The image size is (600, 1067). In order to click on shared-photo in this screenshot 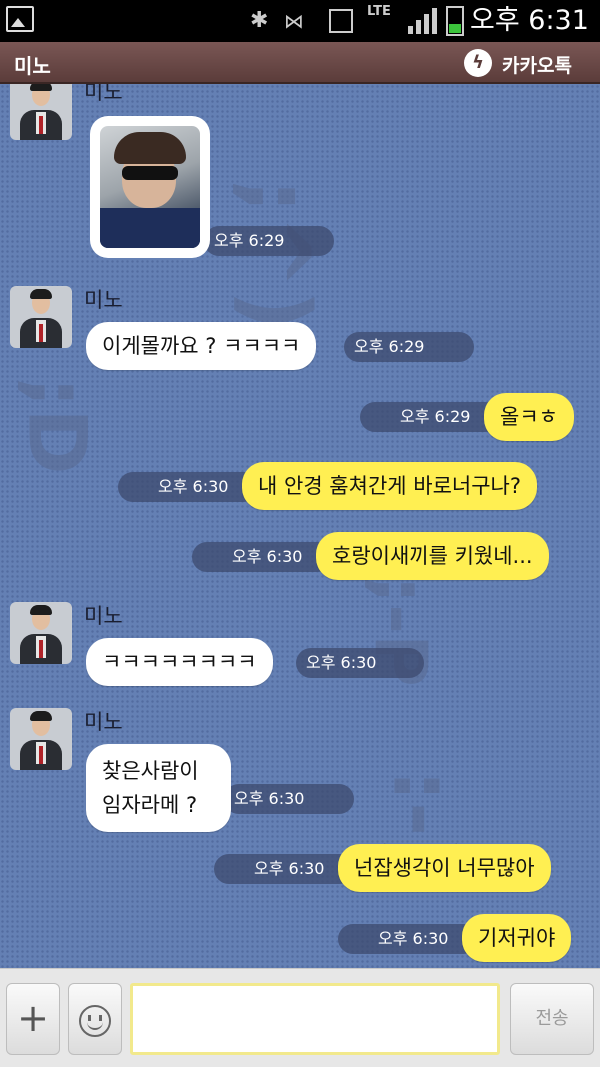, I will do `click(150, 187)`.